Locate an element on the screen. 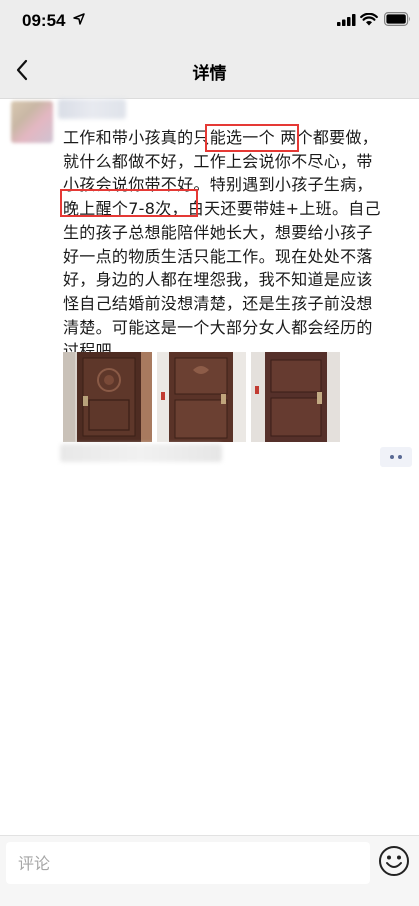 This screenshot has width=419, height=906. comment-input is located at coordinates (188, 863).